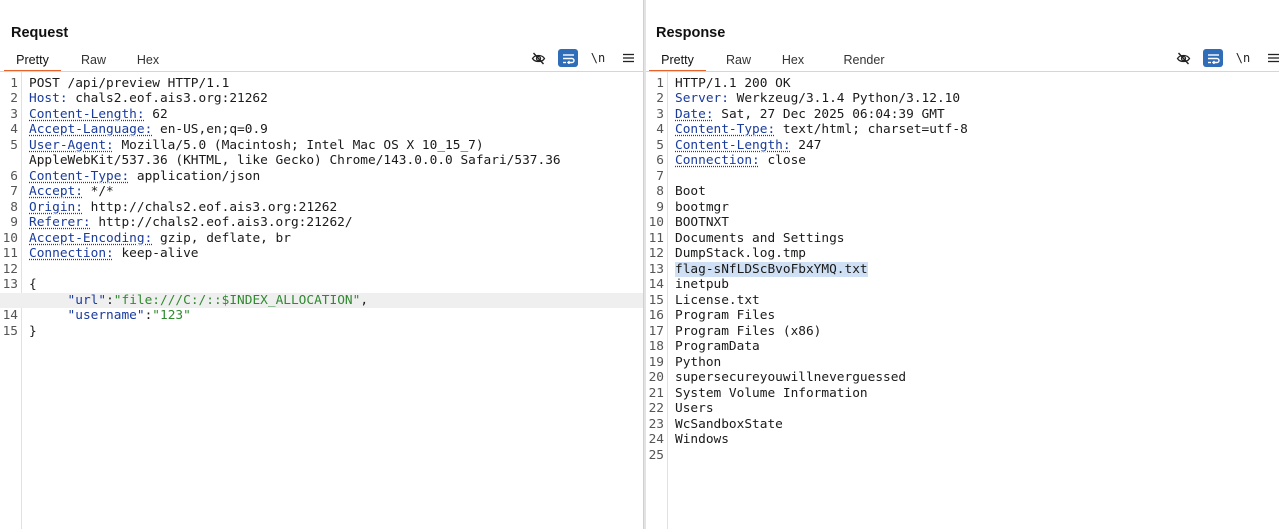  I want to click on request-newline-button: \n, so click(598, 58).